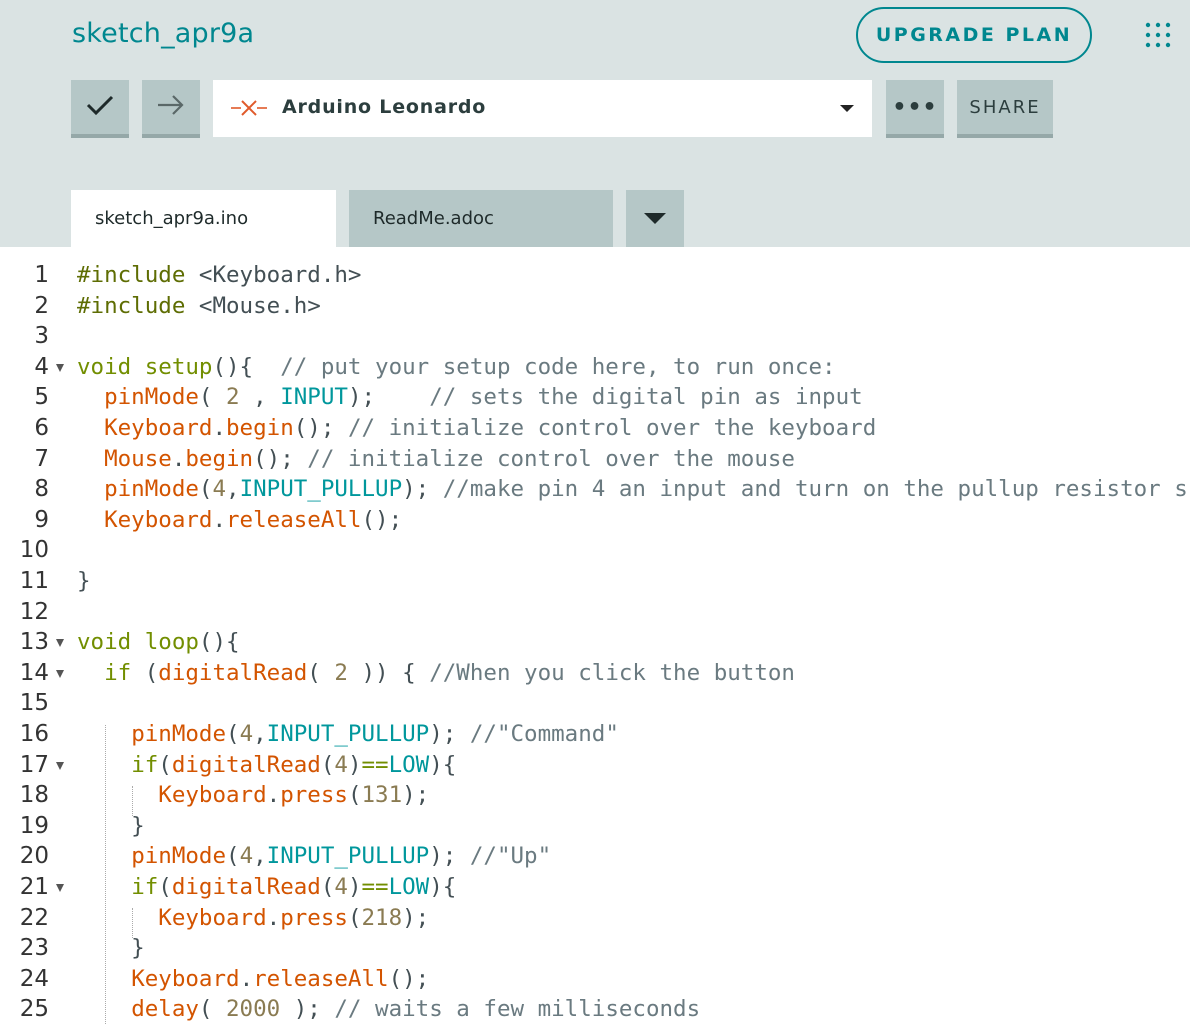  I want to click on code-token: begin, so click(260, 428).